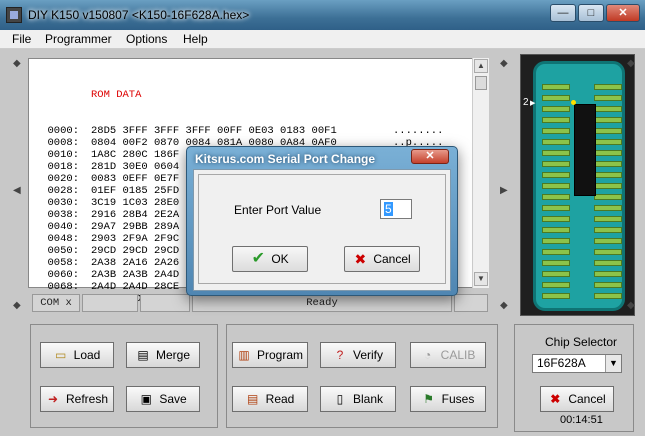 The image size is (645, 436). I want to click on merge-button: ▤ Merge, so click(163, 355).